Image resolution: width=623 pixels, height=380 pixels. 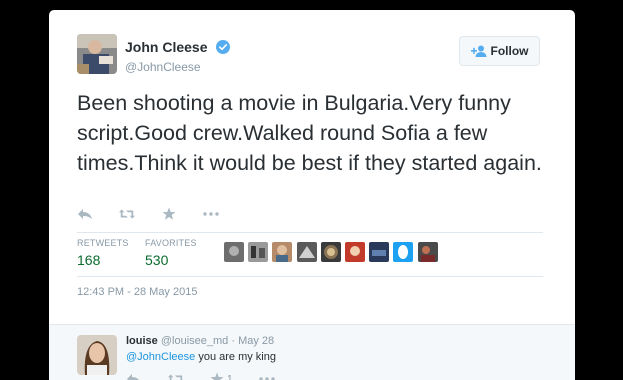 I want to click on author-avatar, so click(x=97, y=54).